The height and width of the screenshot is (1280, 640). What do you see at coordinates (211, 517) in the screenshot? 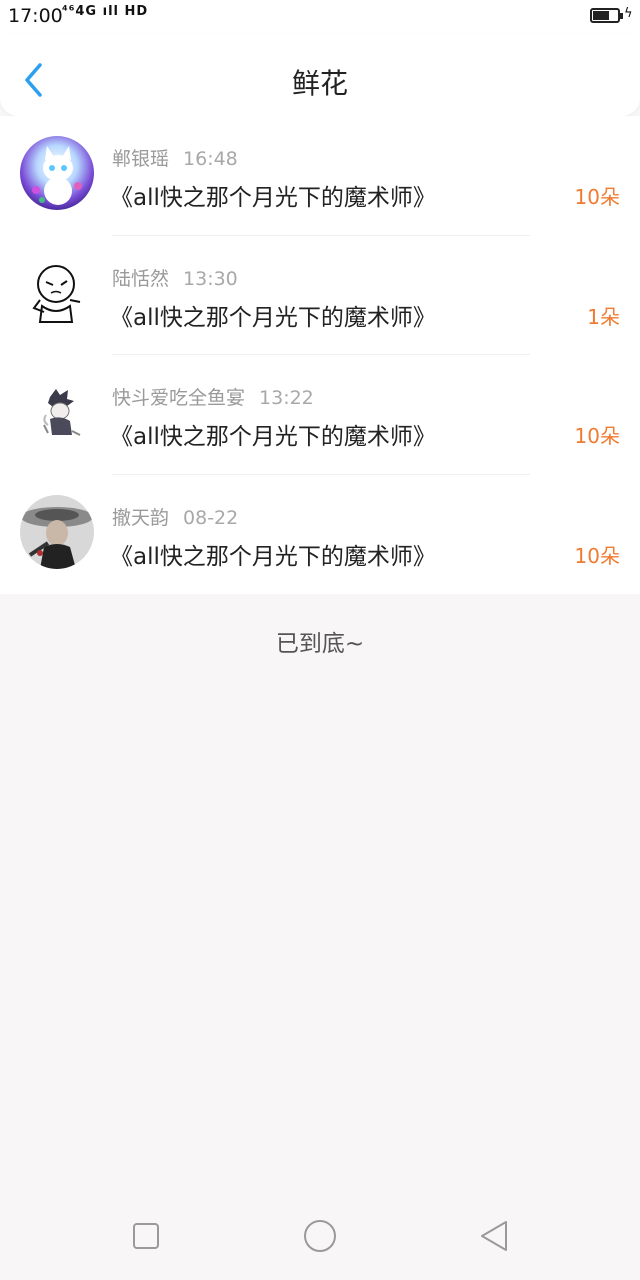
I see `send-time: 08-22` at bounding box center [211, 517].